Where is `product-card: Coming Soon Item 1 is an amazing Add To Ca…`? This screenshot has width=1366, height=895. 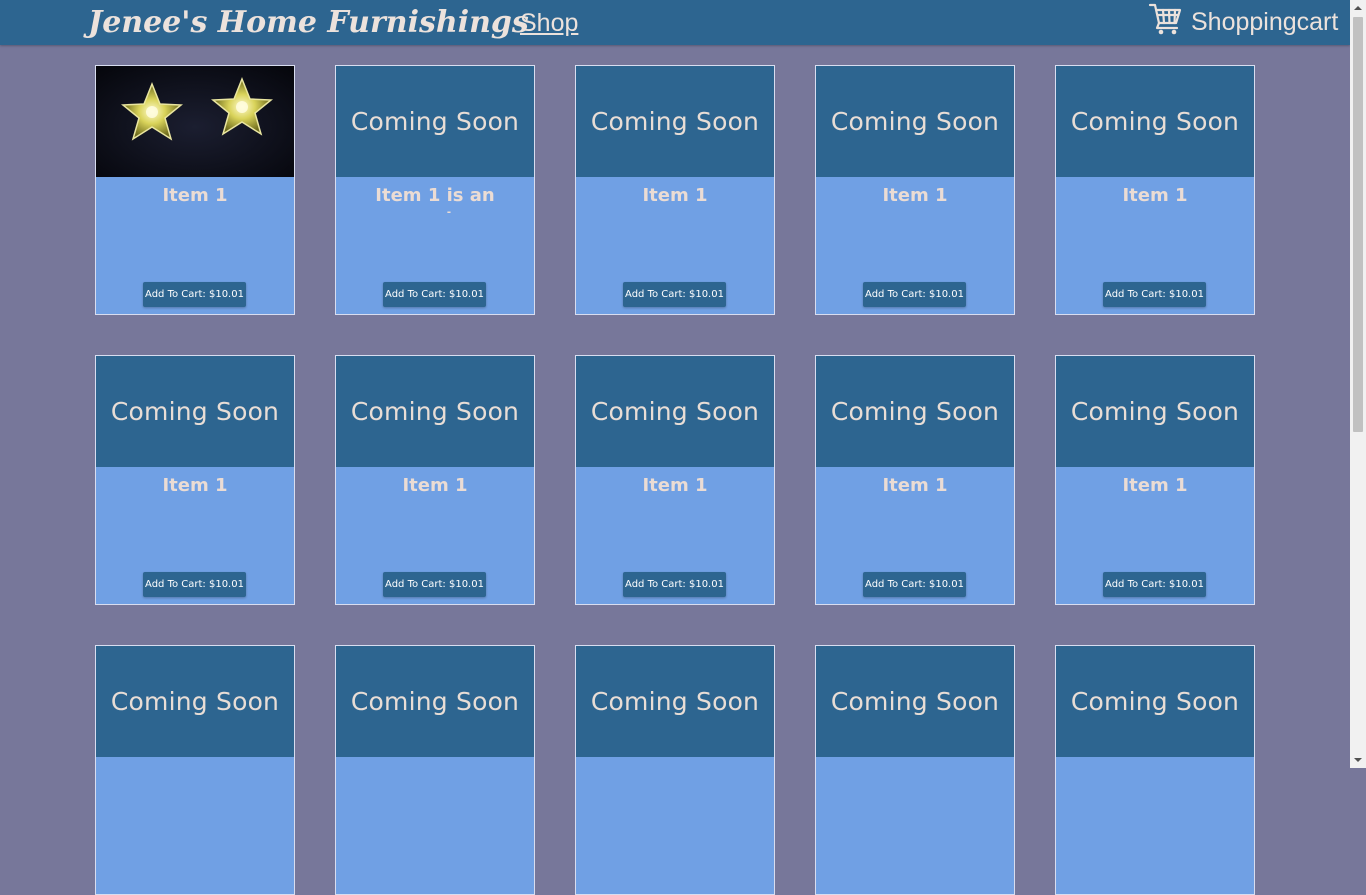 product-card: Coming Soon Item 1 is an amazing Add To Ca… is located at coordinates (435, 190).